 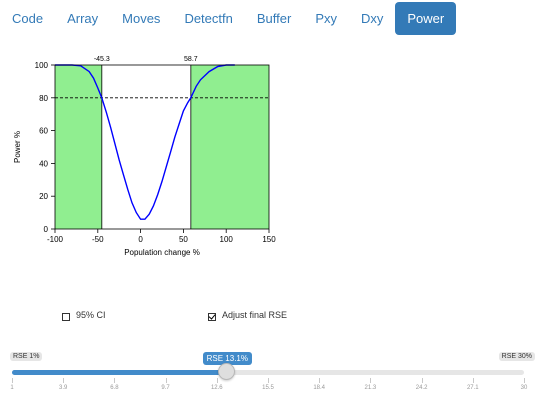 What do you see at coordinates (268, 388) in the screenshot?
I see `slider-tick-label: 15.5` at bounding box center [268, 388].